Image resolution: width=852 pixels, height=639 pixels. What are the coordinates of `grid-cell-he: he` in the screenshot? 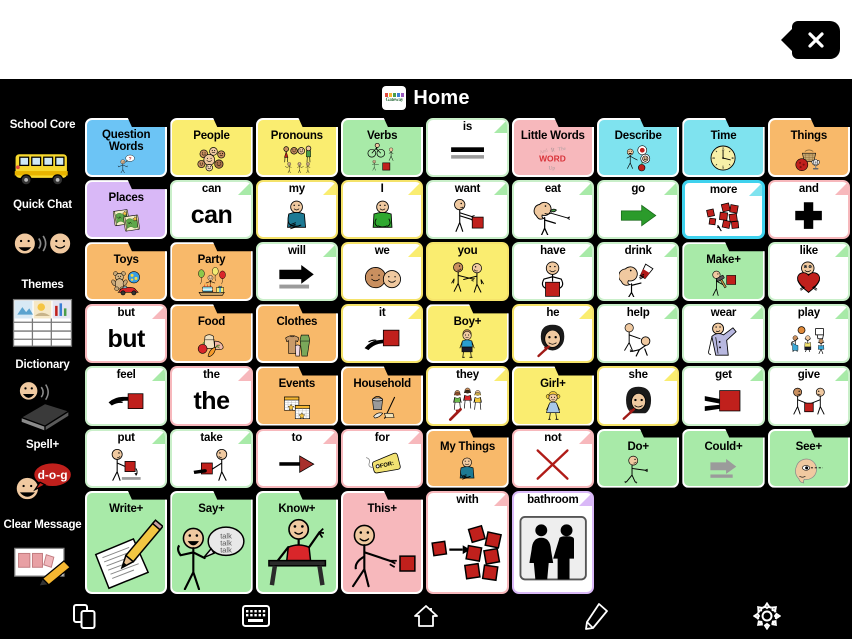 It's located at (552, 334).